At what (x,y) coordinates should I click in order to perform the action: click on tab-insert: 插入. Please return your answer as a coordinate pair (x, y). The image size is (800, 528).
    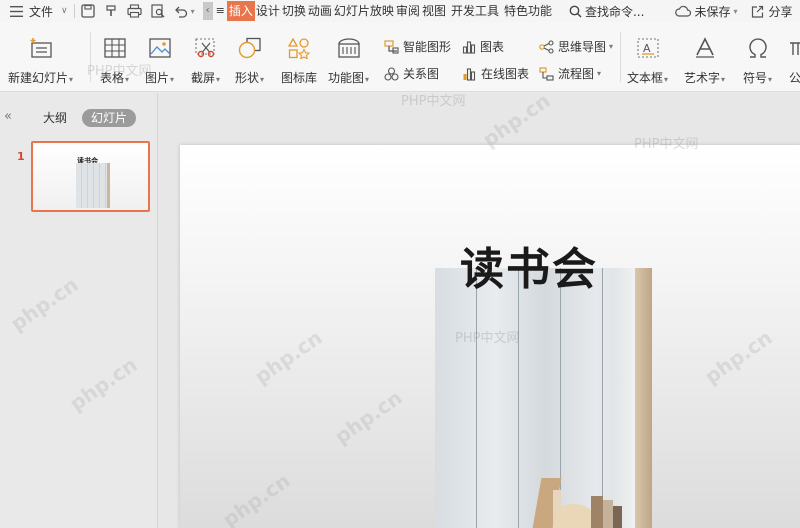
    Looking at the image, I should click on (240, 11).